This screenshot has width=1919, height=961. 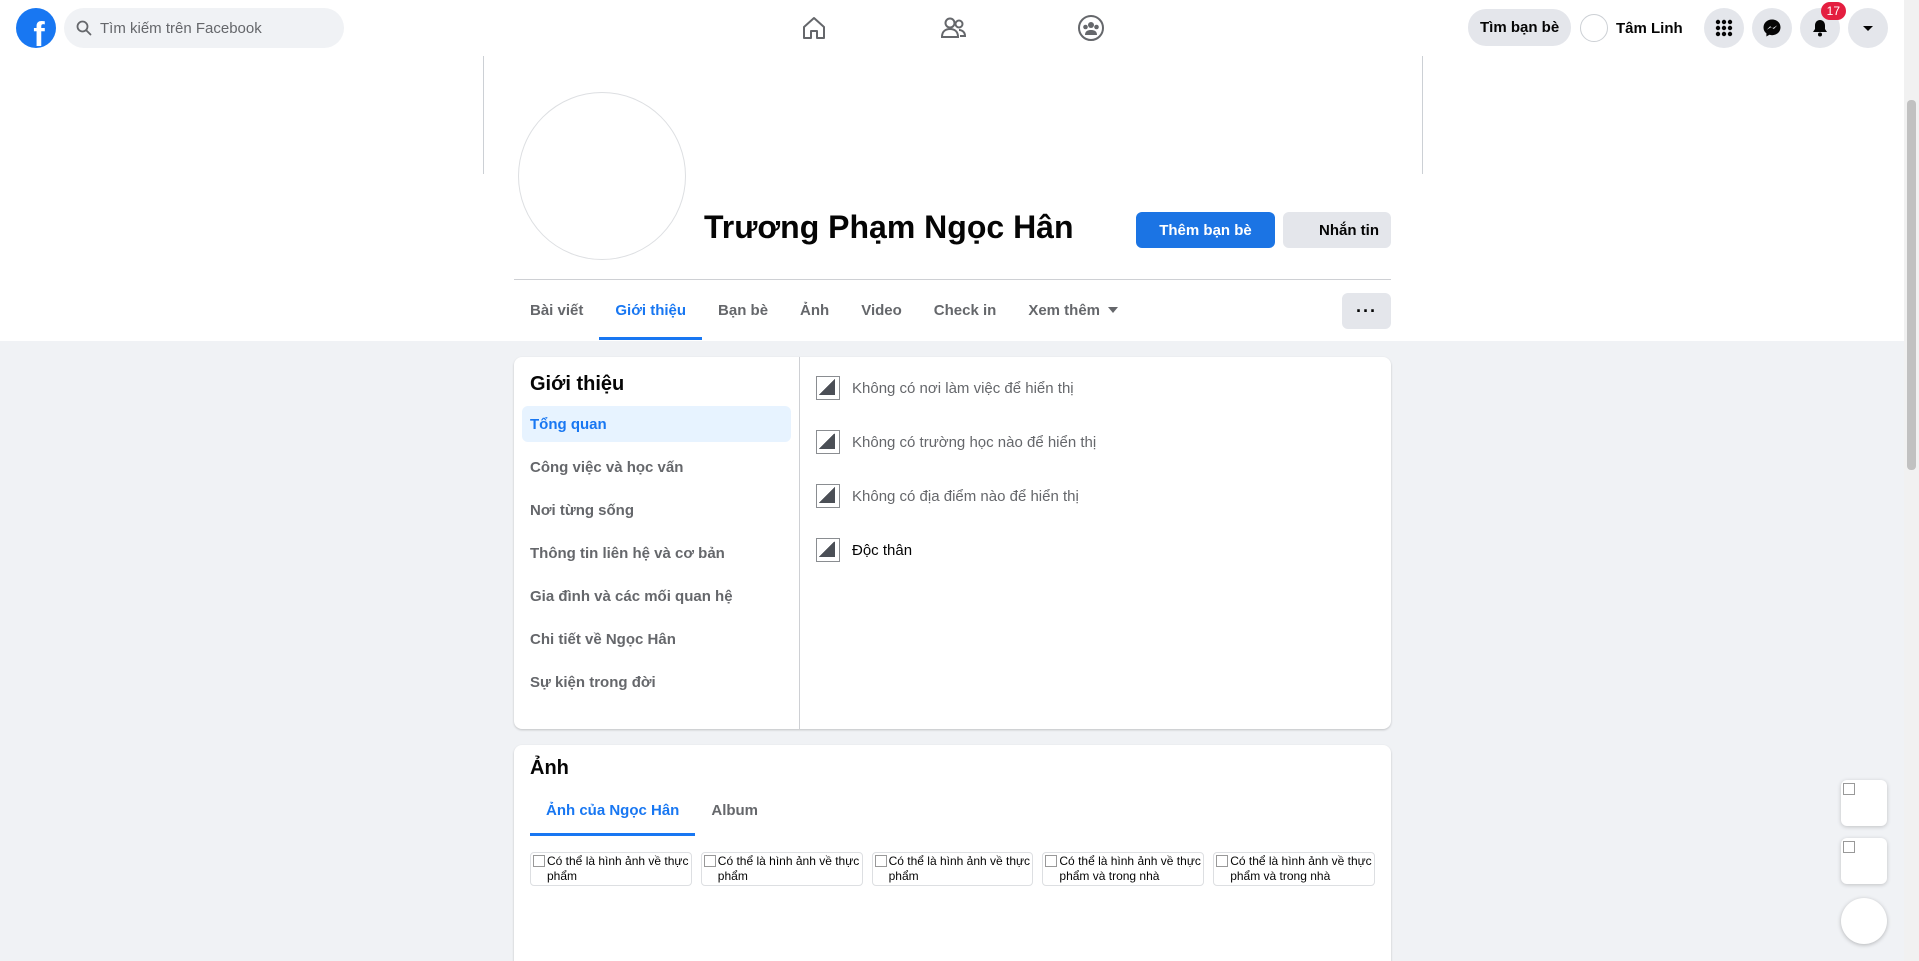 What do you see at coordinates (882, 550) in the screenshot?
I see `overview-relationship-text: Độc thân` at bounding box center [882, 550].